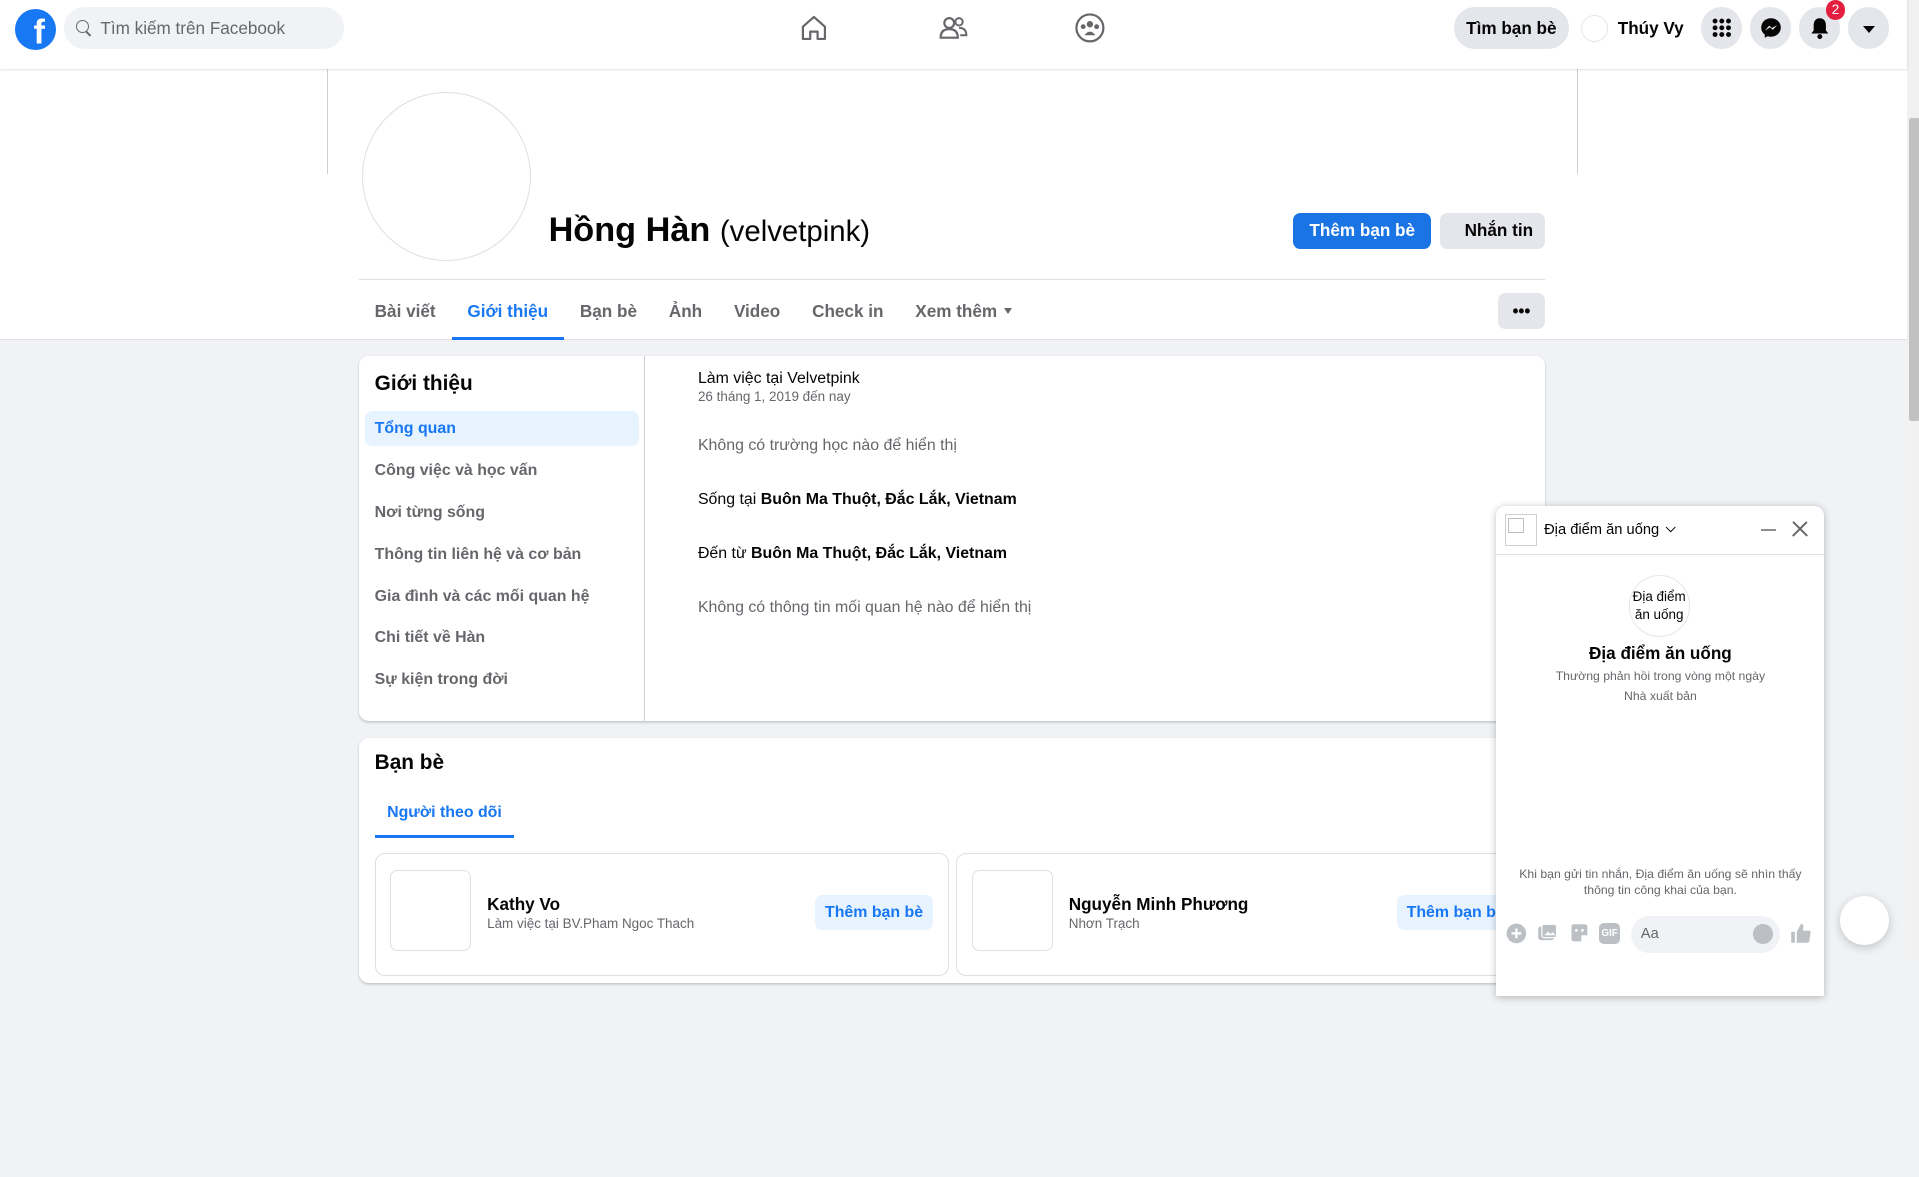 This screenshot has width=1919, height=1177. Describe the element at coordinates (1801, 933) in the screenshot. I see `thumbs-up-icon` at that location.